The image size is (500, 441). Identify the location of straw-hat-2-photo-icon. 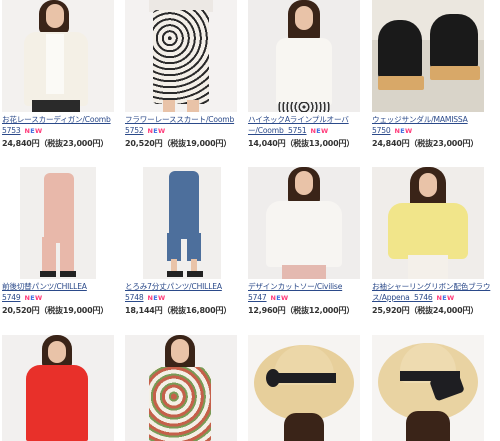
(428, 388).